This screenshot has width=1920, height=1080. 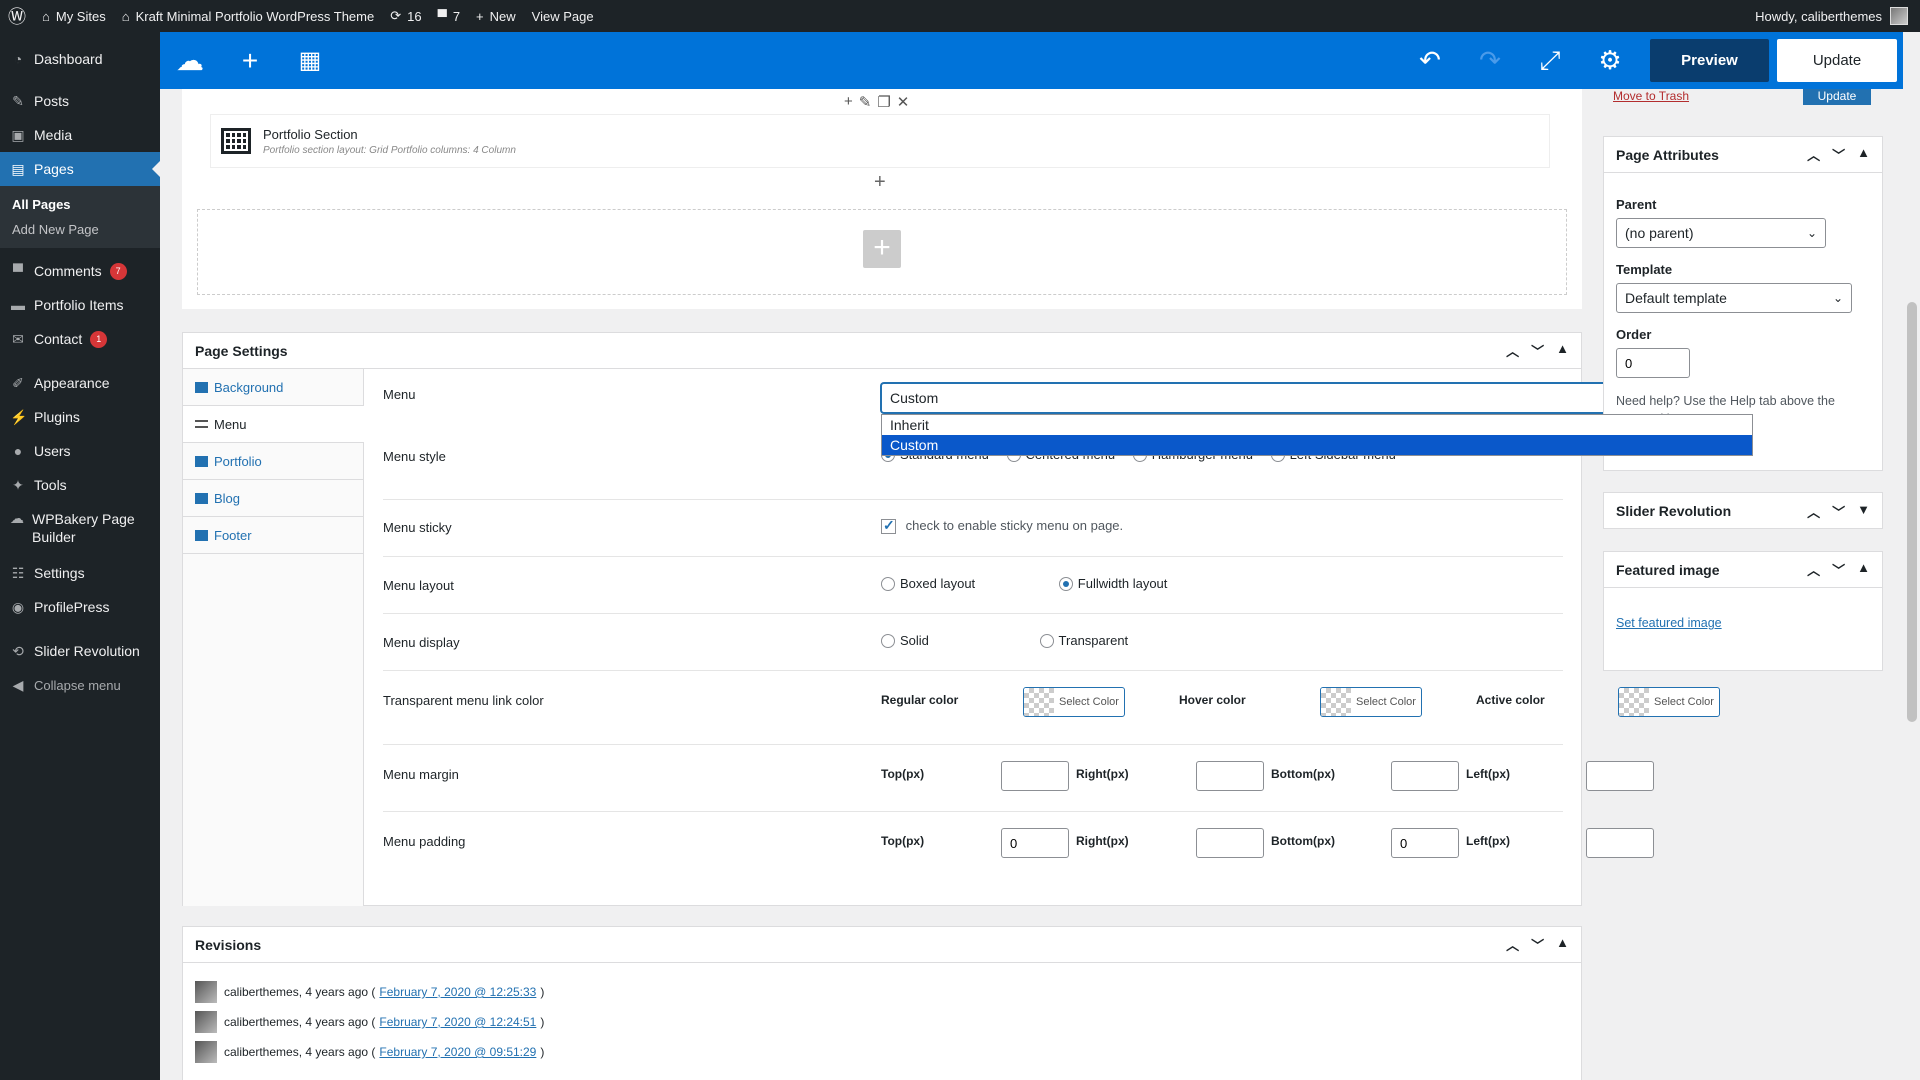 What do you see at coordinates (80, 485) in the screenshot?
I see `sidebar-item-tools: ✦ Tools` at bounding box center [80, 485].